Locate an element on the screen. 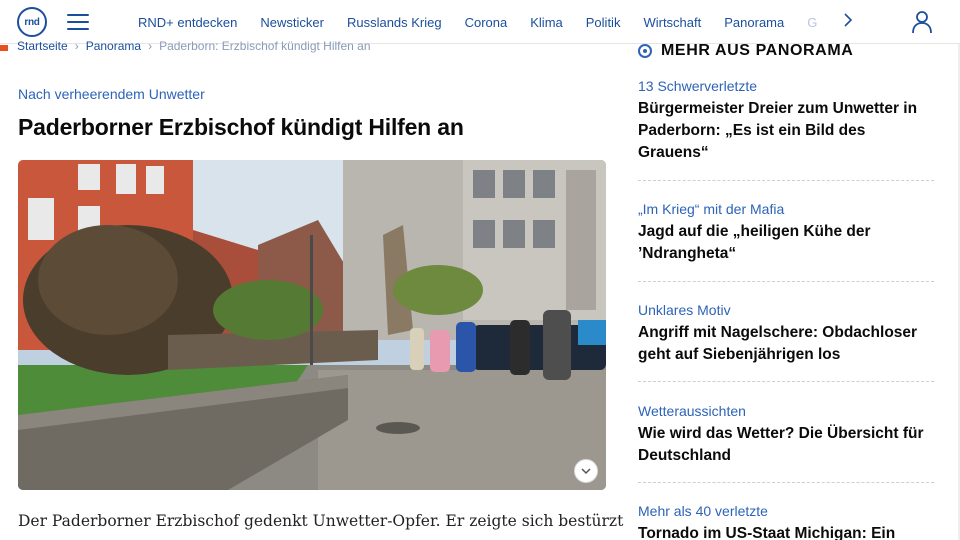 The height and width of the screenshot is (540, 960). chevron-right-icon is located at coordinates (848, 22).